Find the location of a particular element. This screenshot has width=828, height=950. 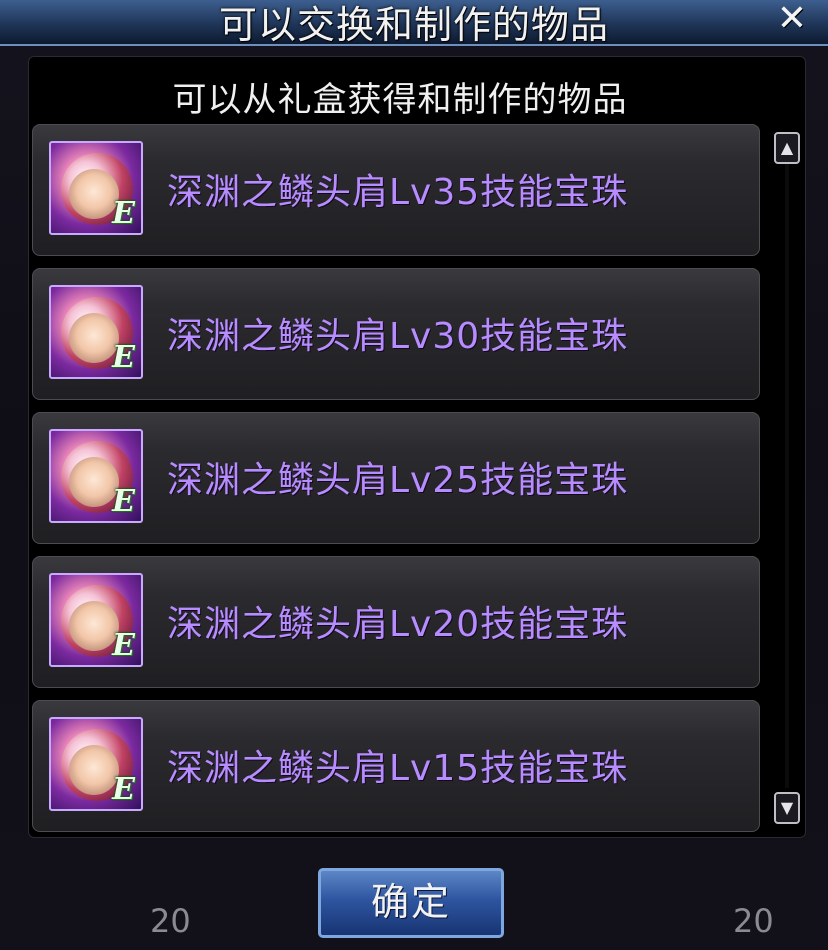

list-scrollbar: ▲ ▼ is located at coordinates (788, 478).